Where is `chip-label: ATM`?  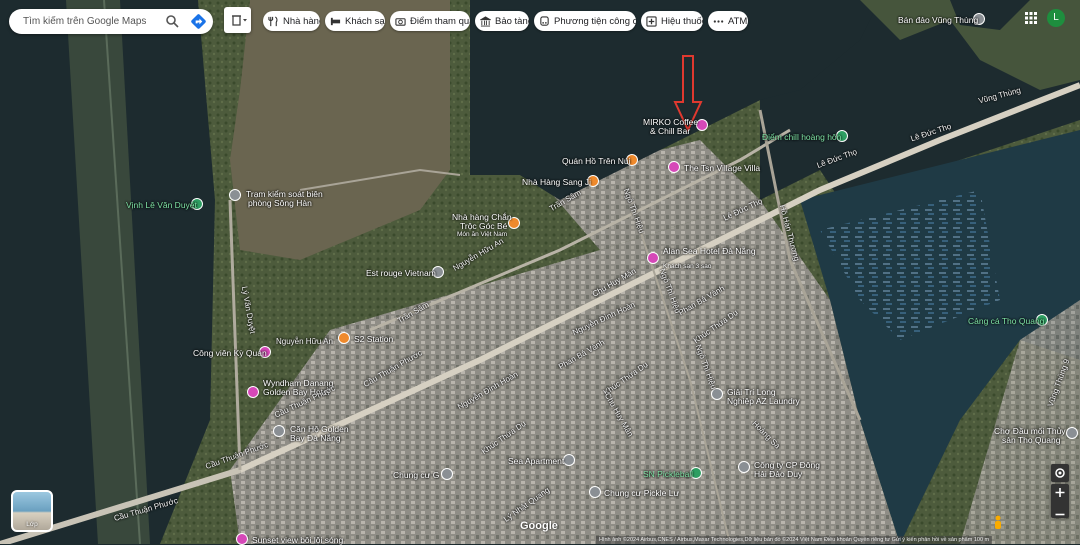 chip-label: ATM is located at coordinates (738, 21).